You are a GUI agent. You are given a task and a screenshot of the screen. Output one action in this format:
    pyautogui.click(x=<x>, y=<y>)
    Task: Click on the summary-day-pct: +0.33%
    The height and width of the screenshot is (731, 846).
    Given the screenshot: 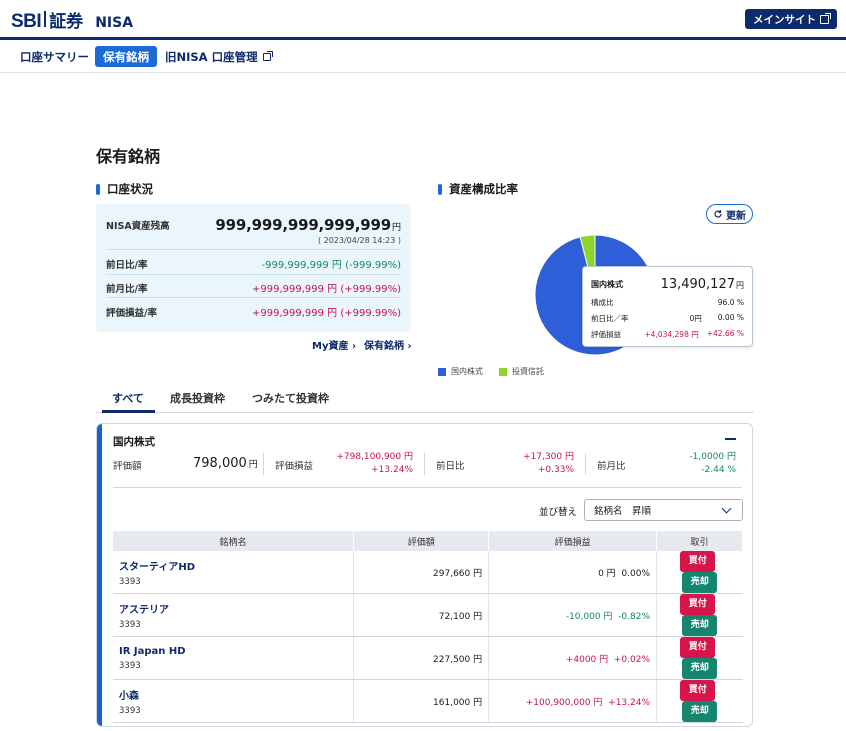 What is the action you would take?
    pyautogui.click(x=555, y=470)
    